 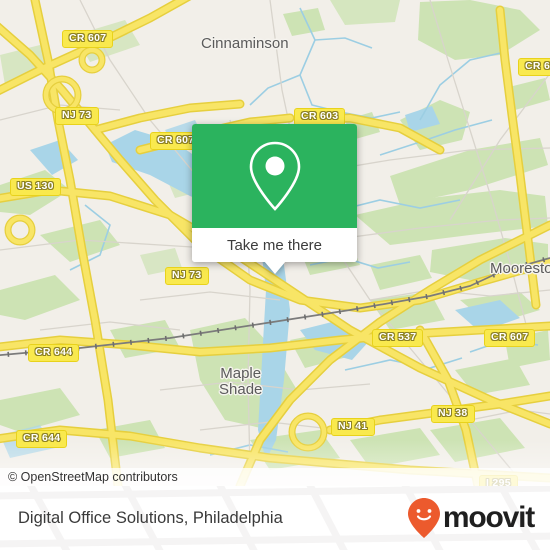 I want to click on map-attribution: © OpenStreetMap contributors, so click(x=275, y=477).